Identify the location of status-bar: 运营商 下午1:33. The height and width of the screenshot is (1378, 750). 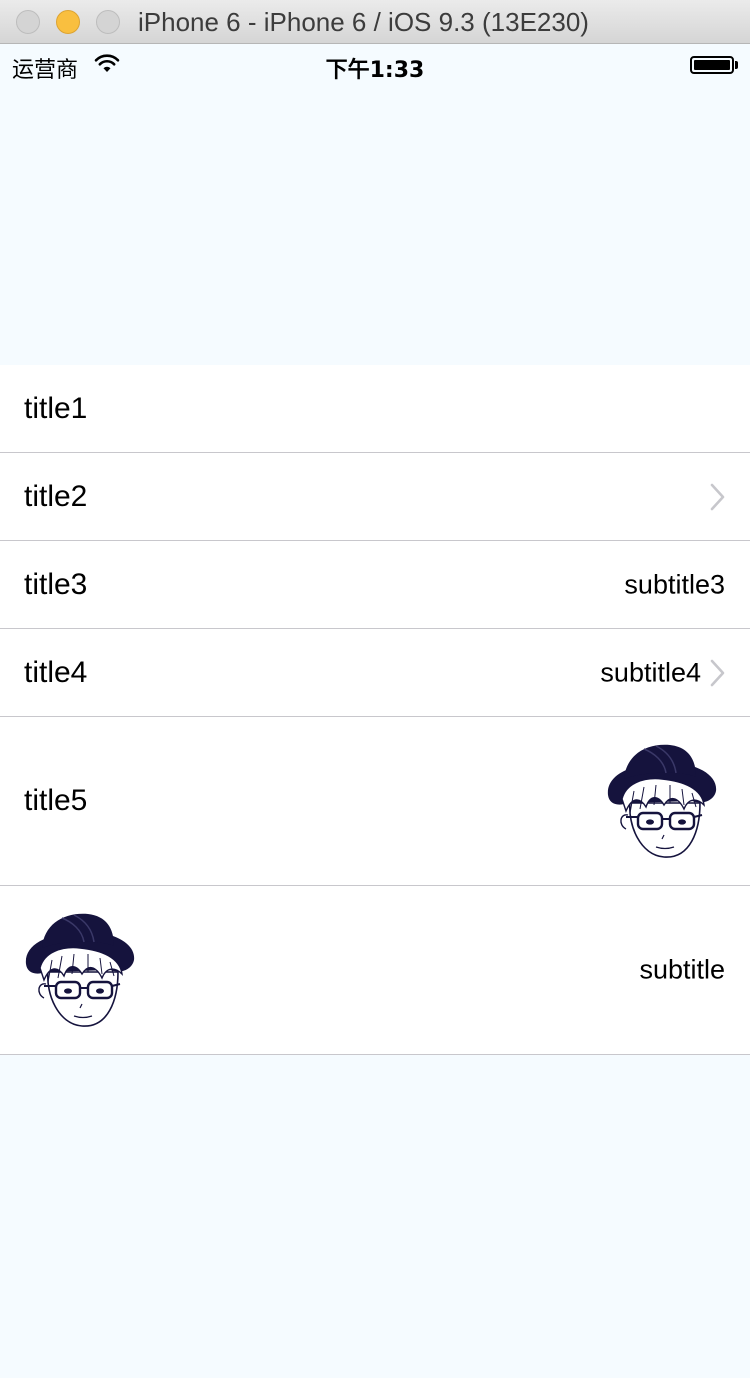
(375, 65).